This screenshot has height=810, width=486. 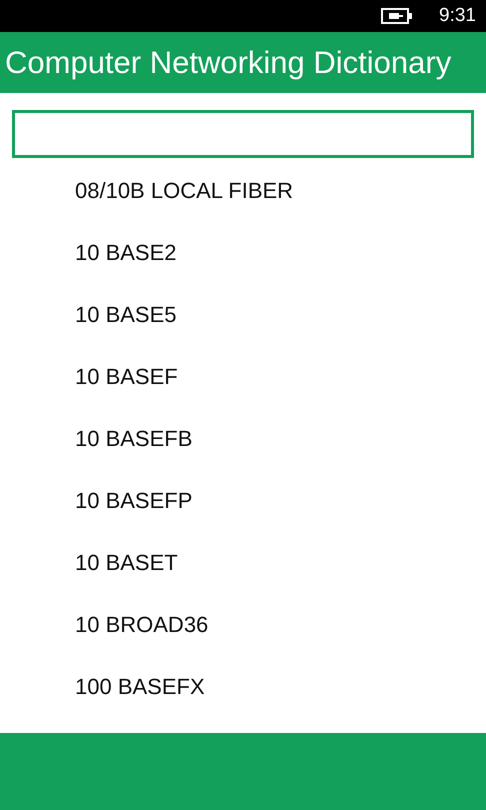 I want to click on clock-time: 9:31, so click(x=457, y=16).